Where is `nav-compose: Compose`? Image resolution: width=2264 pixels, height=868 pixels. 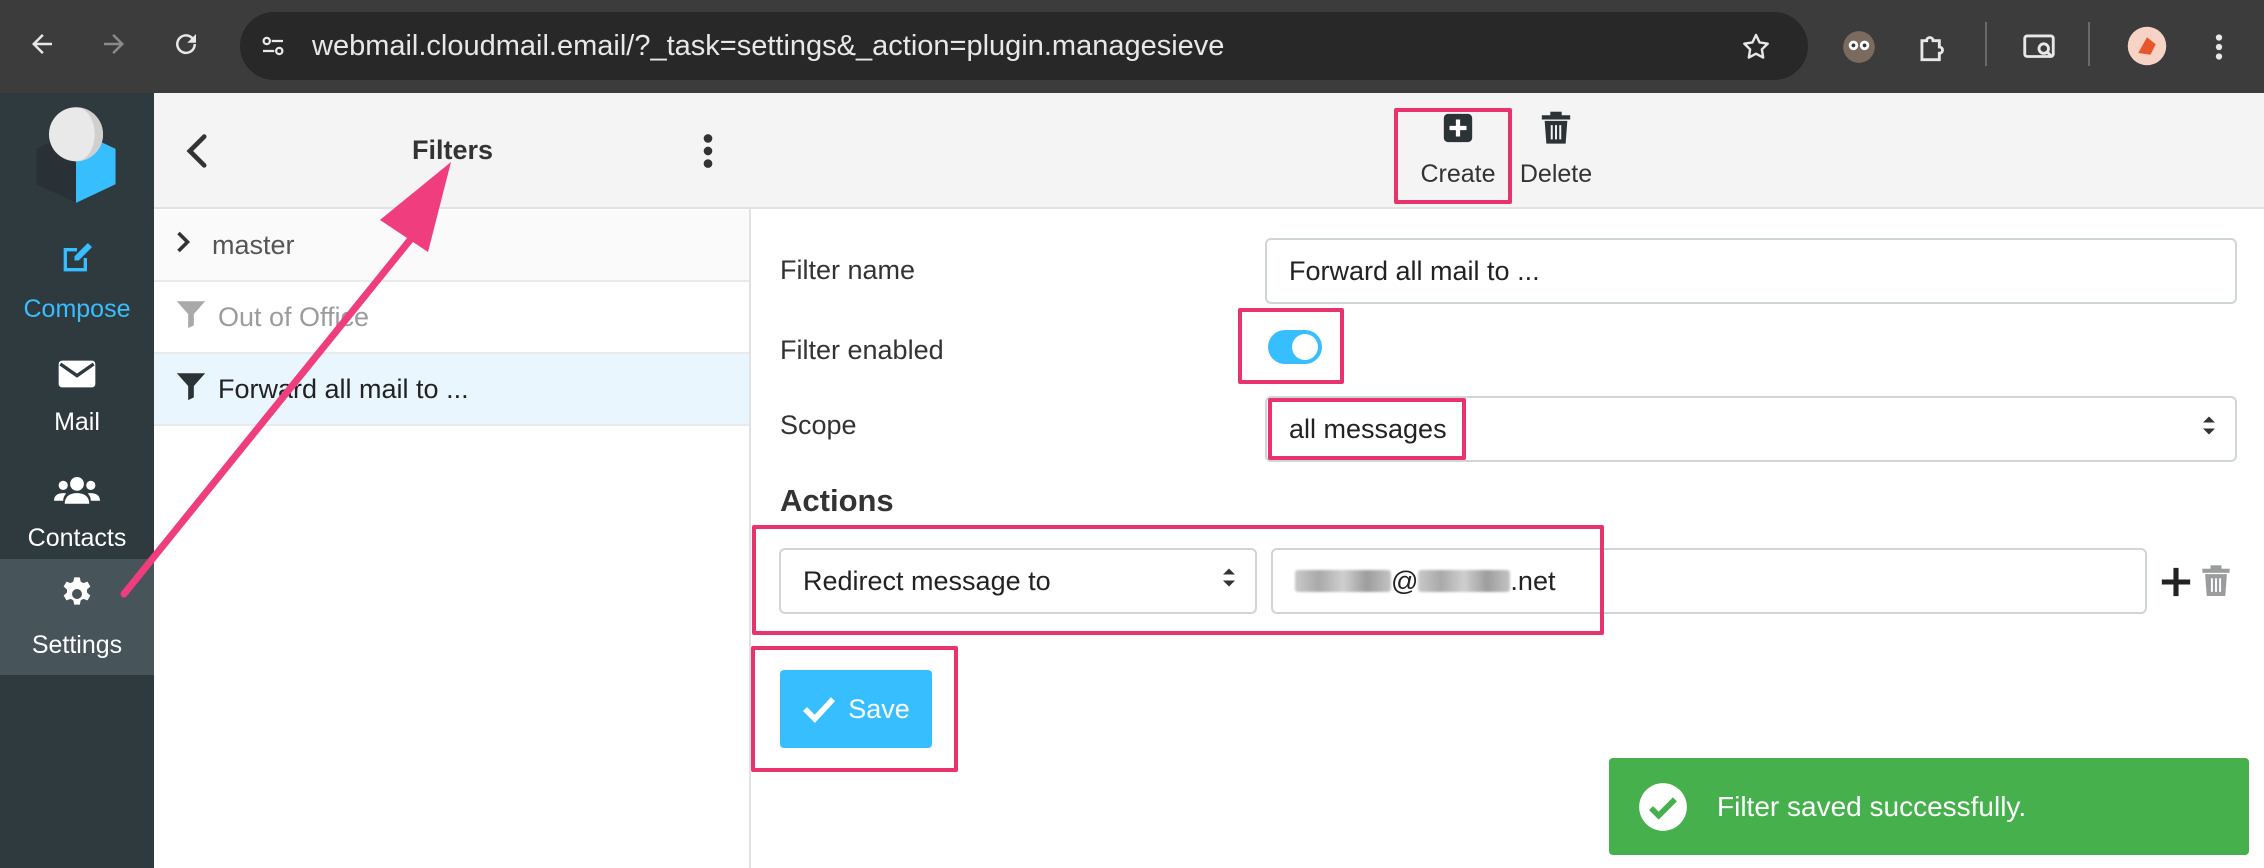 nav-compose: Compose is located at coordinates (77, 281).